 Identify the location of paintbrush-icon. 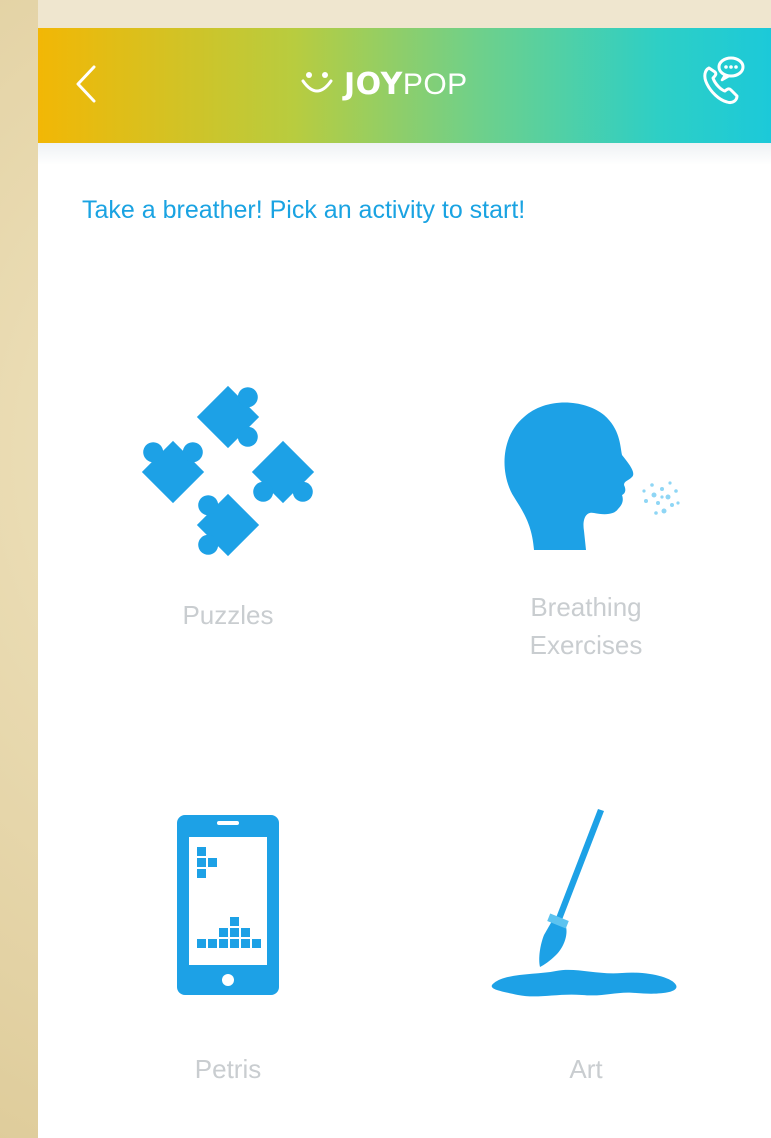
(584, 903).